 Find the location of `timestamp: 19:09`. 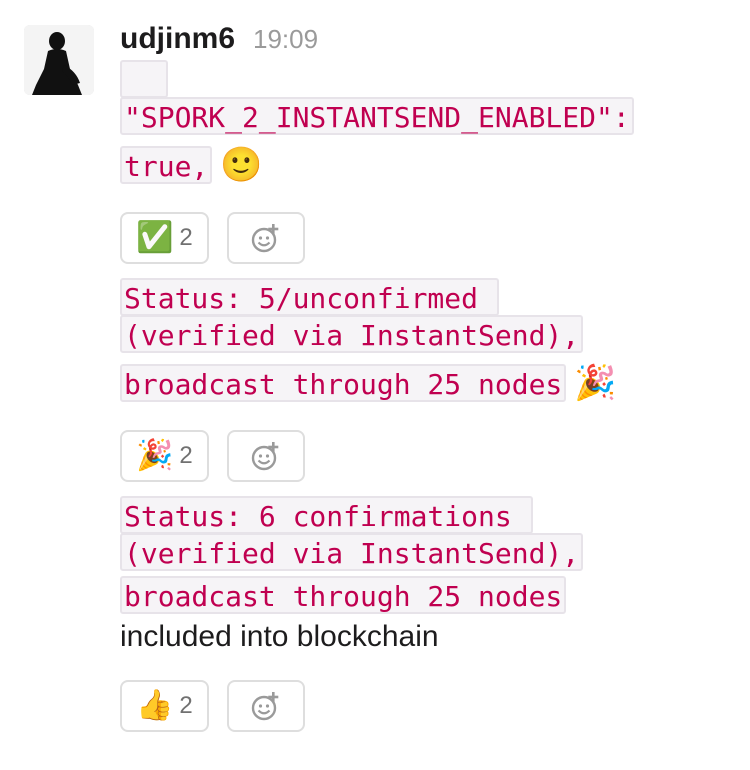

timestamp: 19:09 is located at coordinates (285, 39).